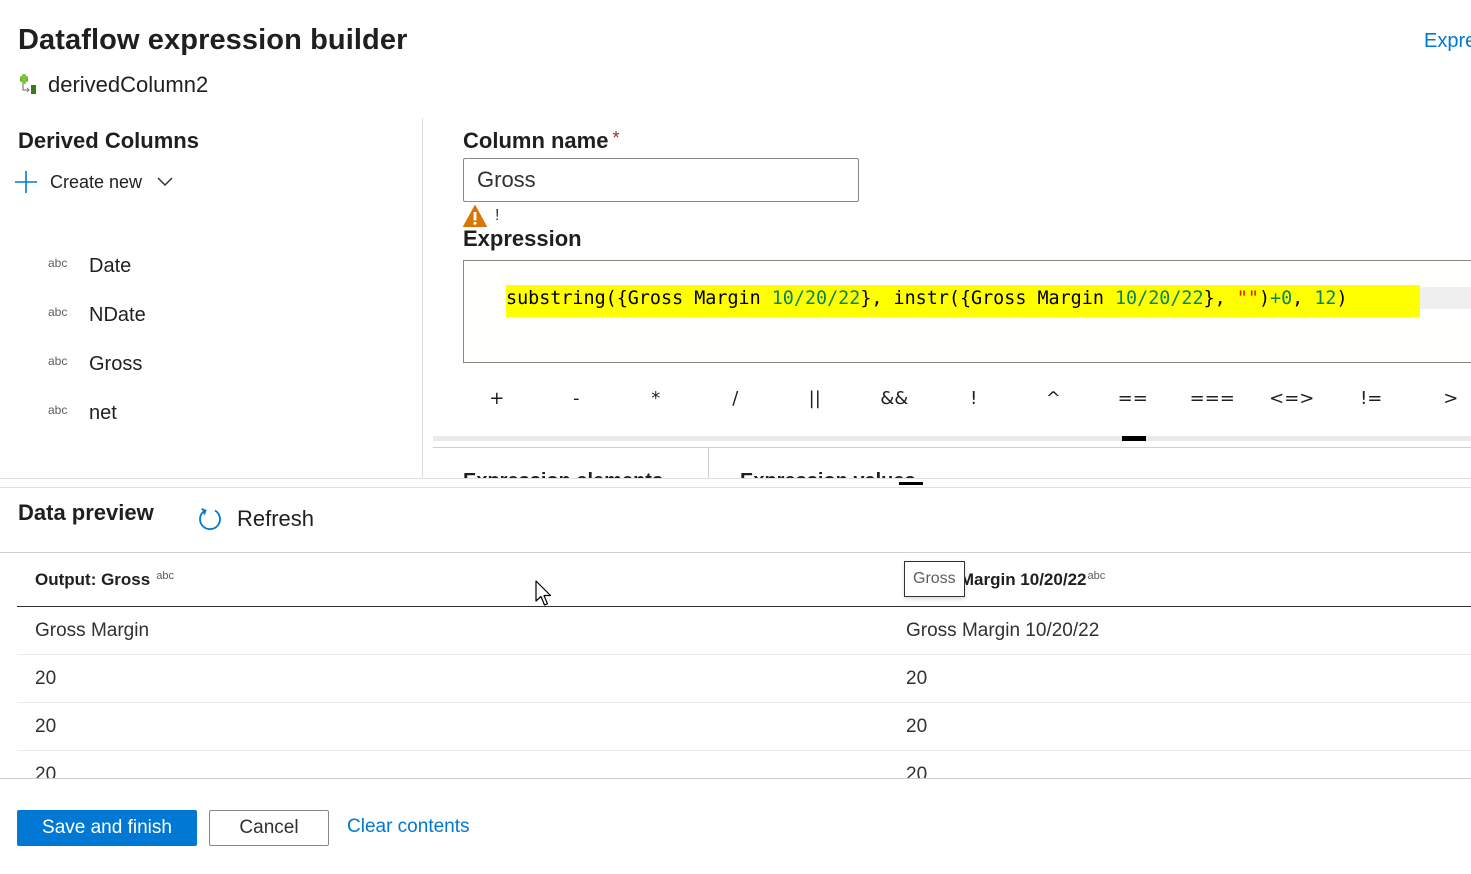 Image resolution: width=1471 pixels, height=874 pixels. Describe the element at coordinates (108, 140) in the screenshot. I see `derived-columns-heading: Derived Columns` at that location.